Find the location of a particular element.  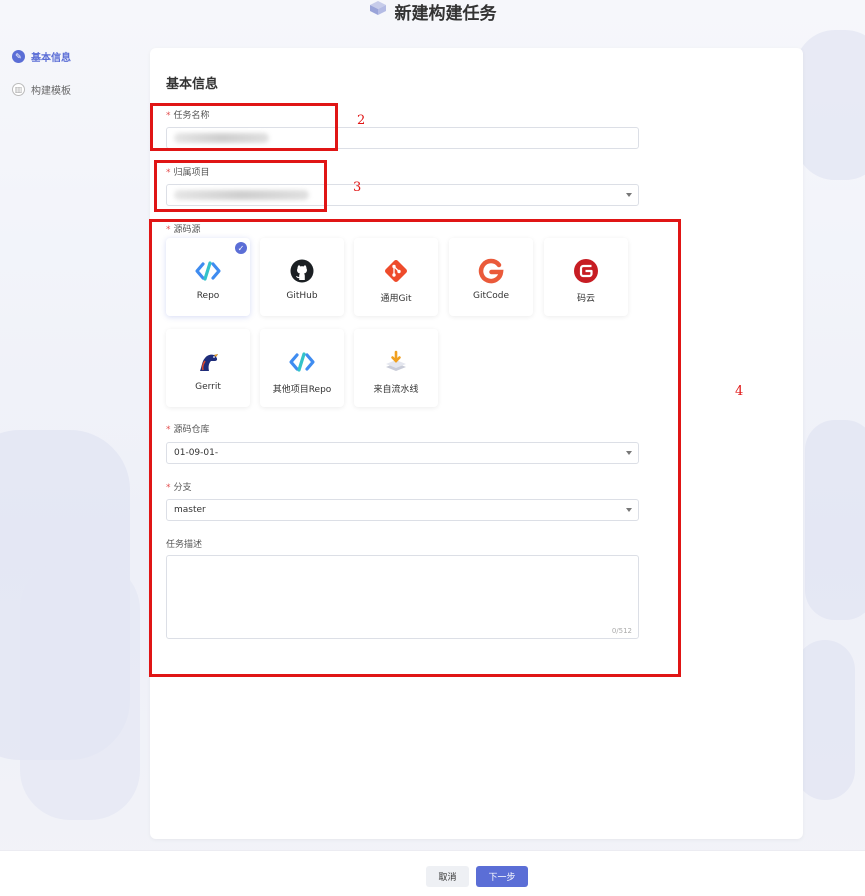

step-label: 基本信息 is located at coordinates (51, 58).